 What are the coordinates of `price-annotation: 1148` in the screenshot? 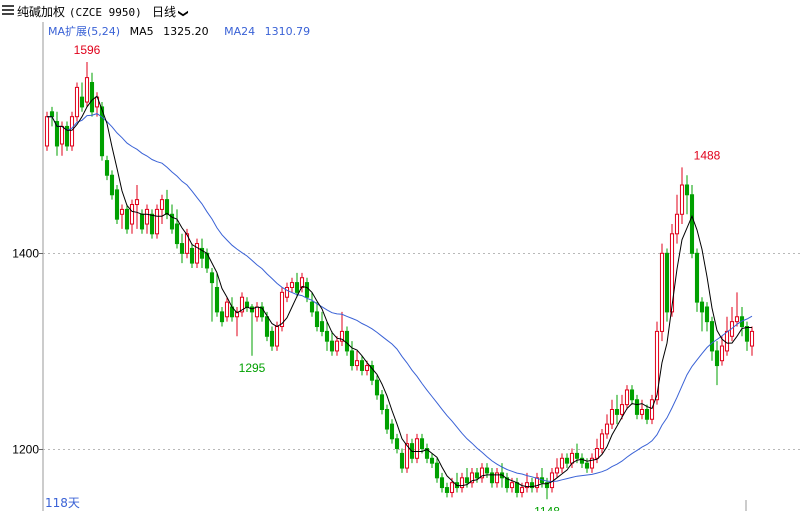 It's located at (547, 507).